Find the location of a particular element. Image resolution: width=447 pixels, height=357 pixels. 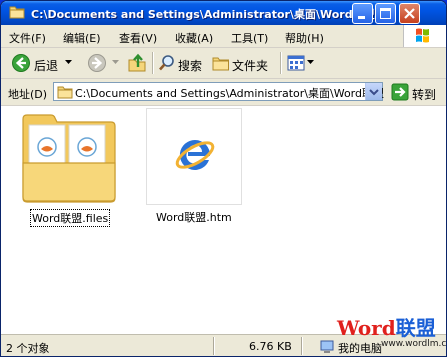

folders-icon is located at coordinates (220, 64).